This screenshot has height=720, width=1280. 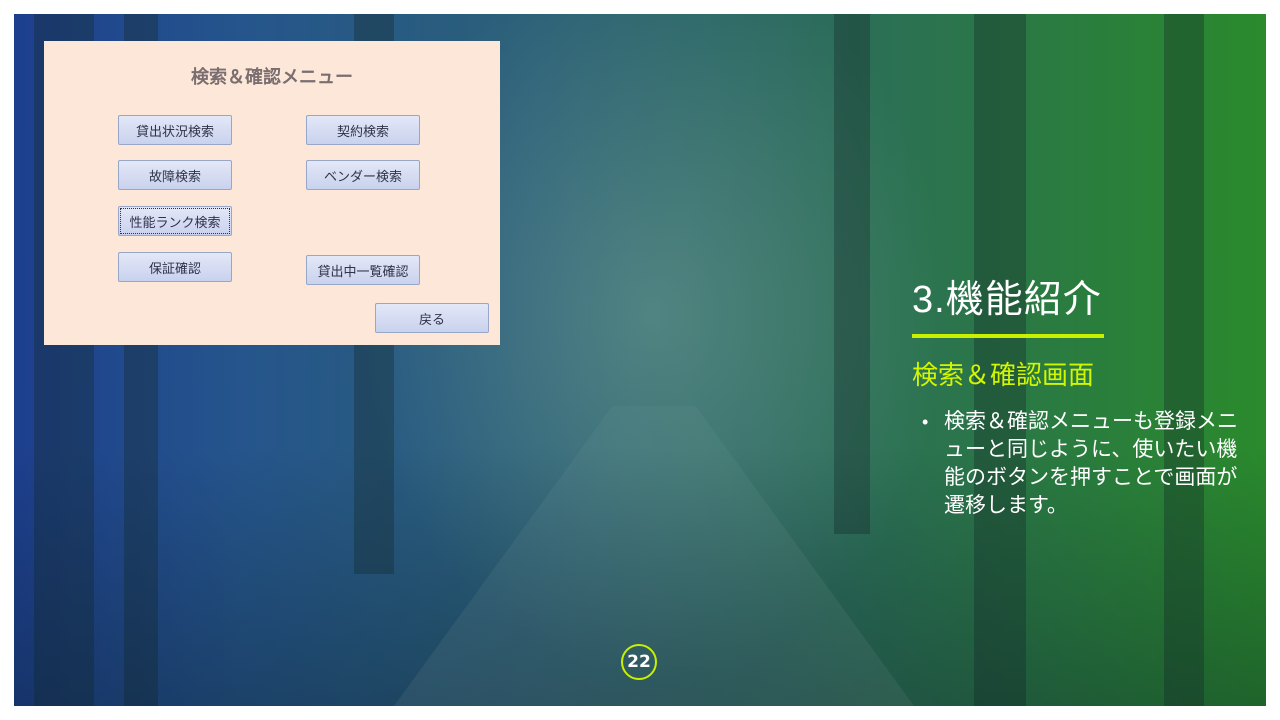 What do you see at coordinates (432, 318) in the screenshot?
I see `back-button: 戻る` at bounding box center [432, 318].